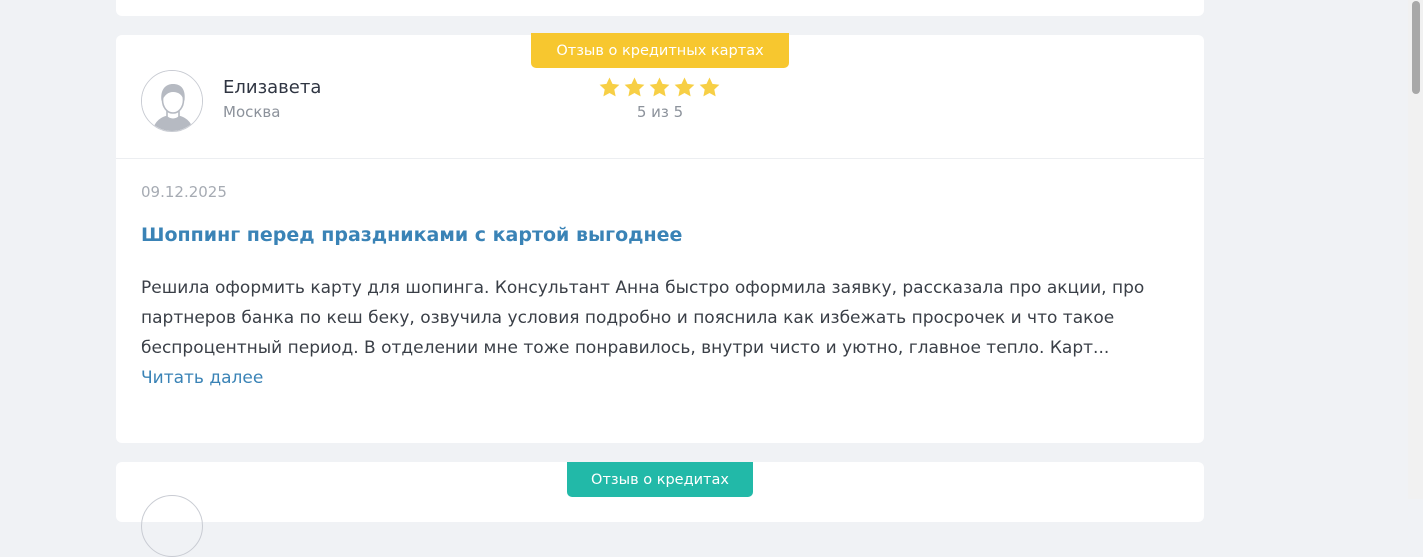  What do you see at coordinates (660, 158) in the screenshot?
I see `card-divider` at bounding box center [660, 158].